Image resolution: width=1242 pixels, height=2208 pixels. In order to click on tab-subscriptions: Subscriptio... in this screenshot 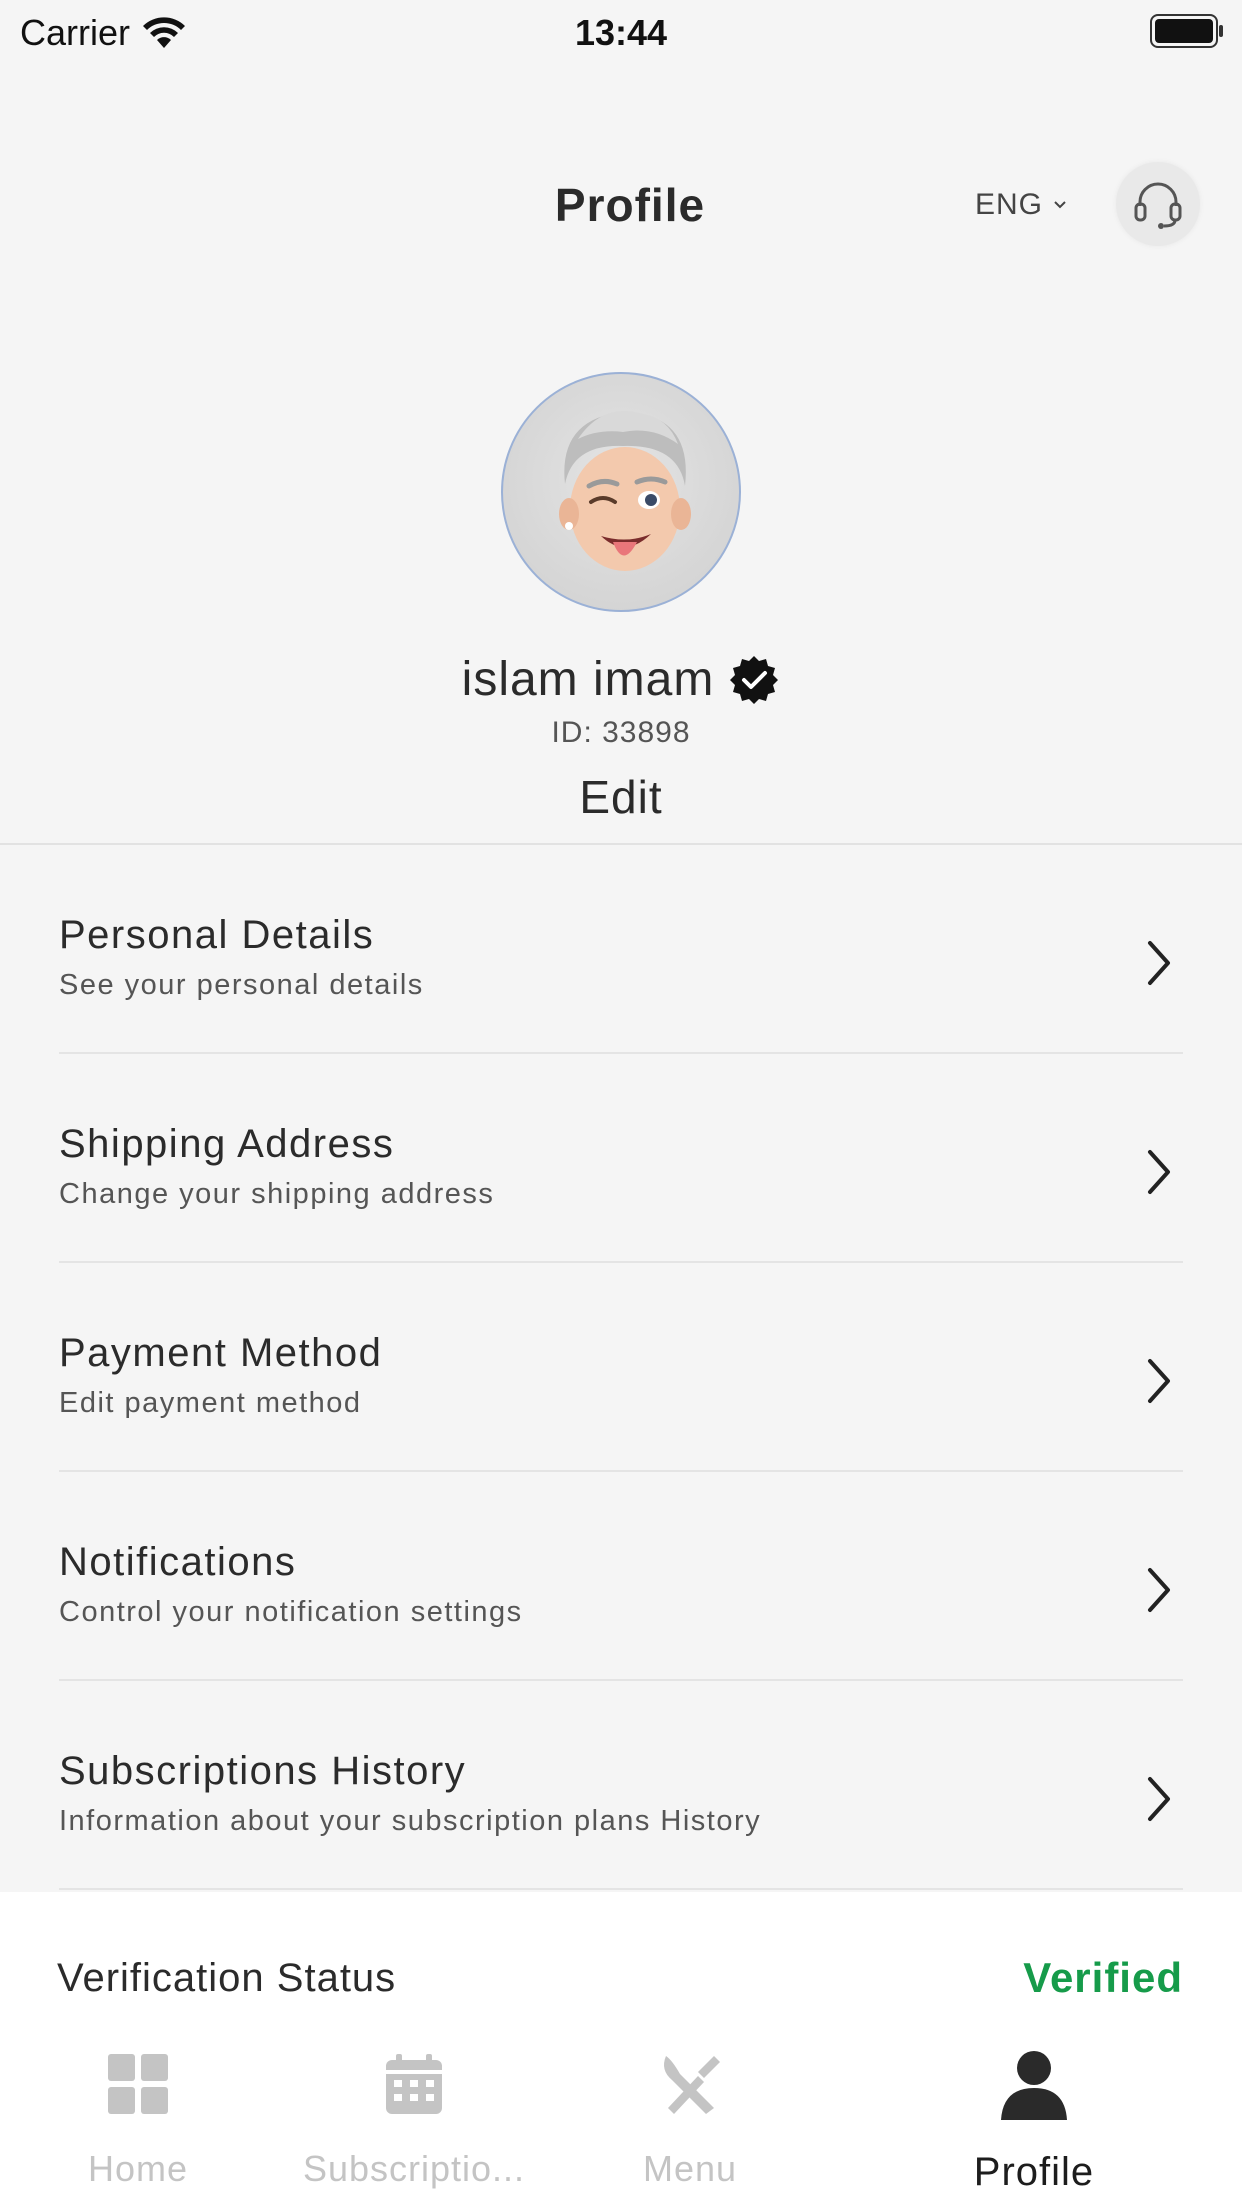, I will do `click(414, 2115)`.